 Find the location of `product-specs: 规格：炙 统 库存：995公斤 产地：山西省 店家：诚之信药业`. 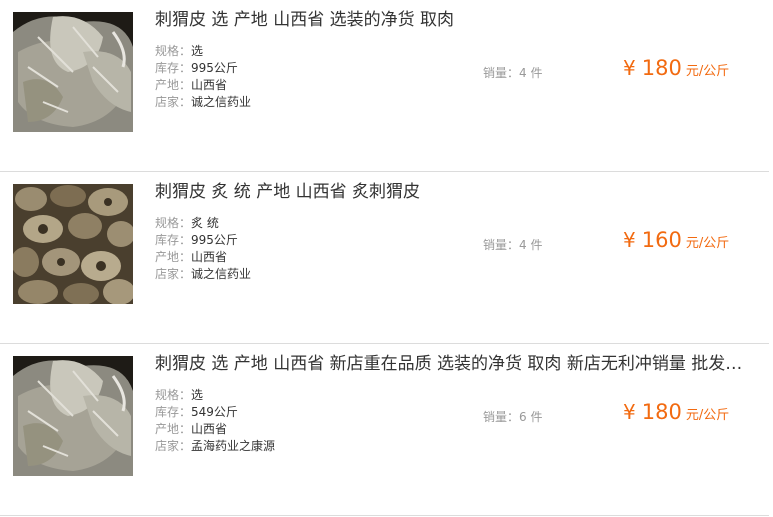

product-specs: 规格：炙 统 库存：995公斤 产地：山西省 店家：诚之信药业 is located at coordinates (203, 249).